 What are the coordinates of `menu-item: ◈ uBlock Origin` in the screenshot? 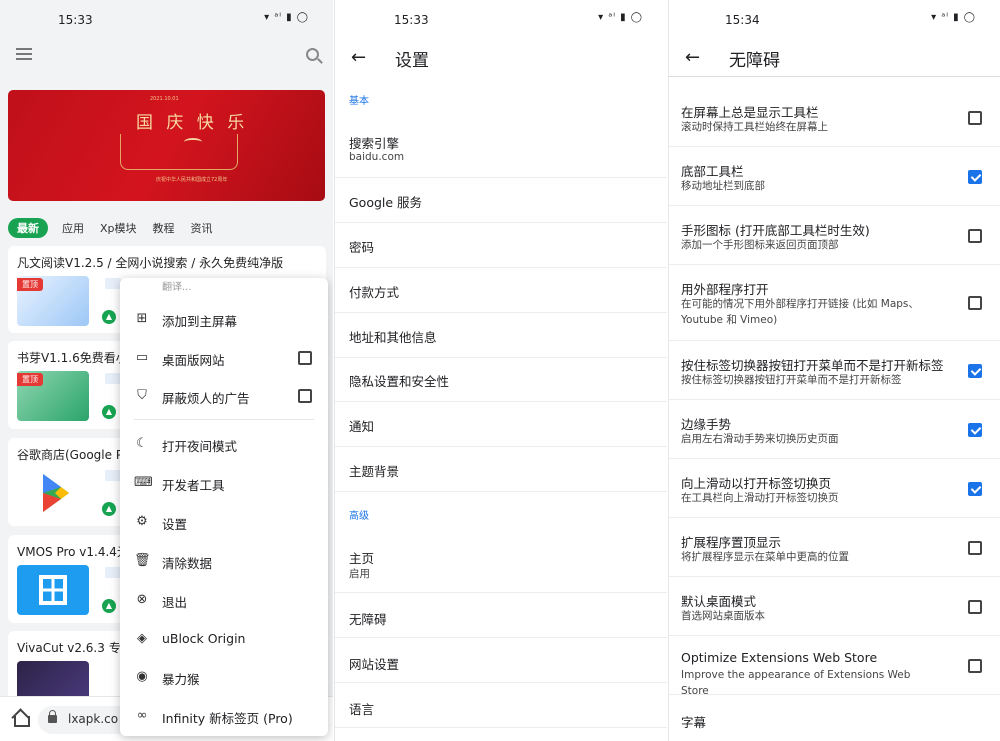 It's located at (224, 639).